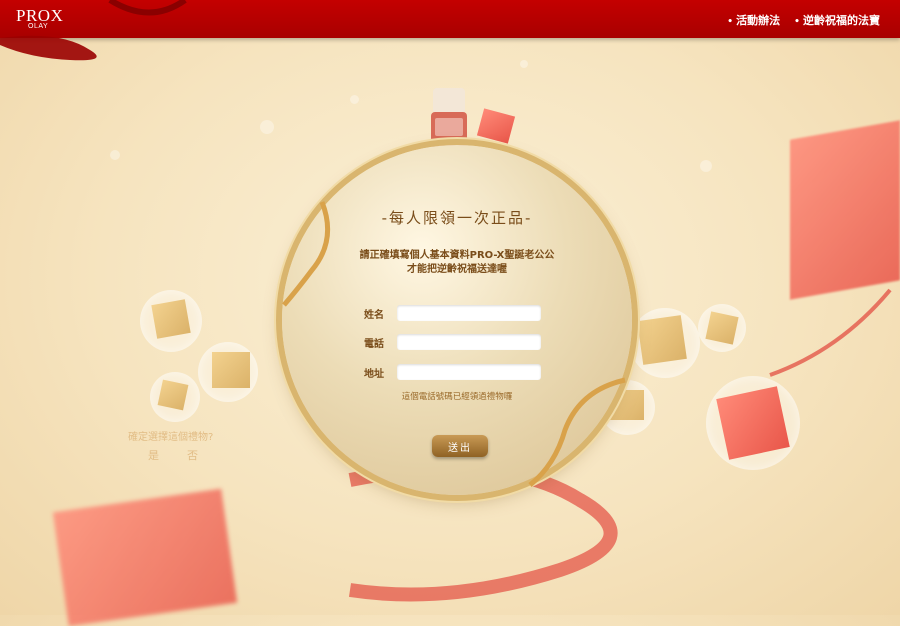 This screenshot has height=626, width=900. Describe the element at coordinates (469, 313) in the screenshot. I see `name-field` at that location.